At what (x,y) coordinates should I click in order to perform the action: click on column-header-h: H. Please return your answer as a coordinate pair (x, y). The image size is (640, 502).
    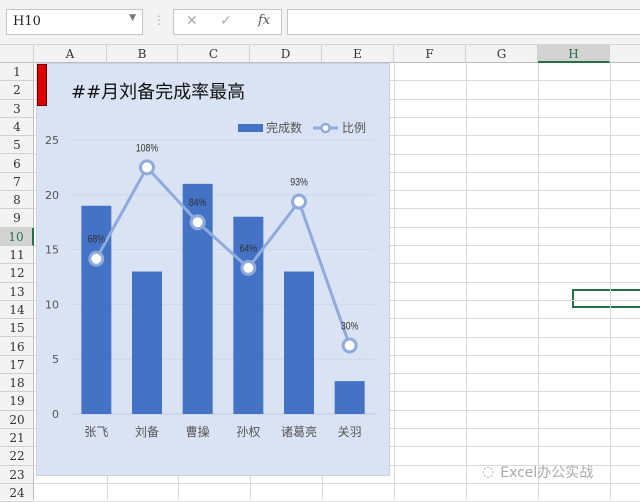
    Looking at the image, I should click on (574, 54).